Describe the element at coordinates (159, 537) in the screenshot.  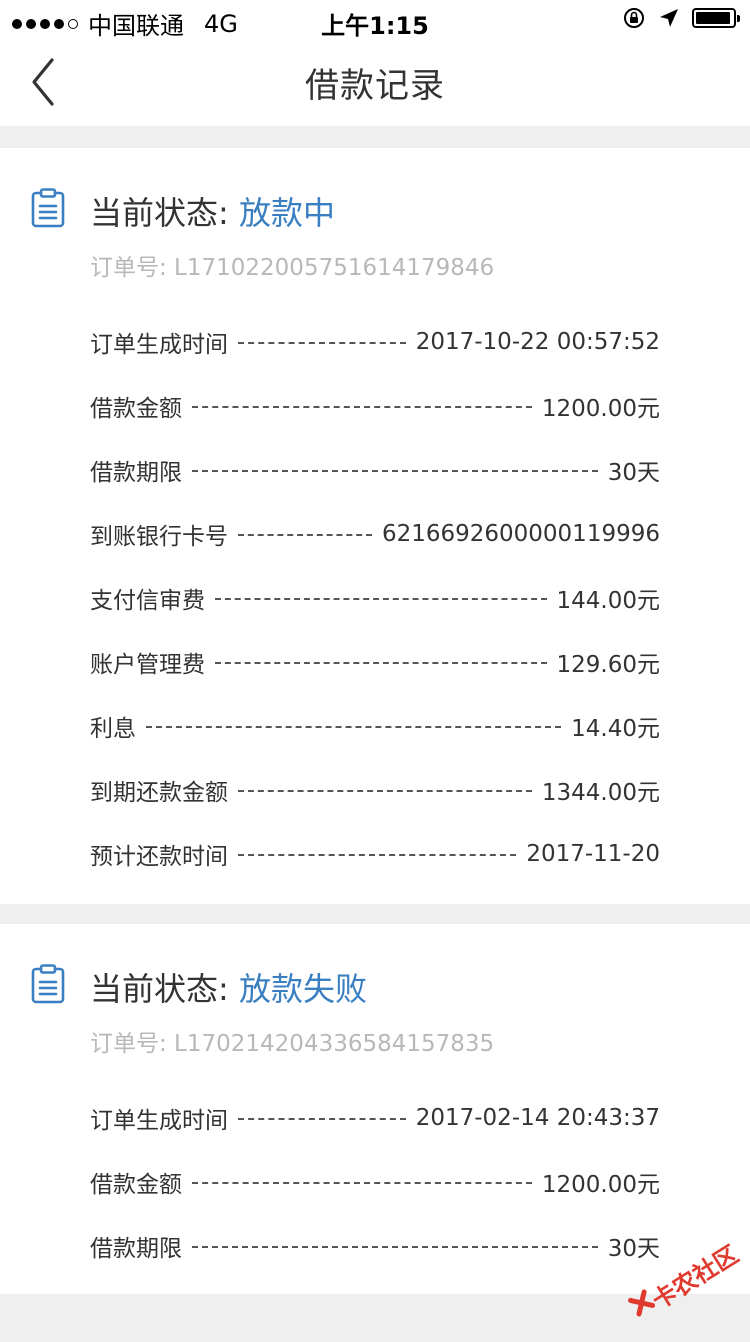
I see `detail-label: 到账银行卡号` at that location.